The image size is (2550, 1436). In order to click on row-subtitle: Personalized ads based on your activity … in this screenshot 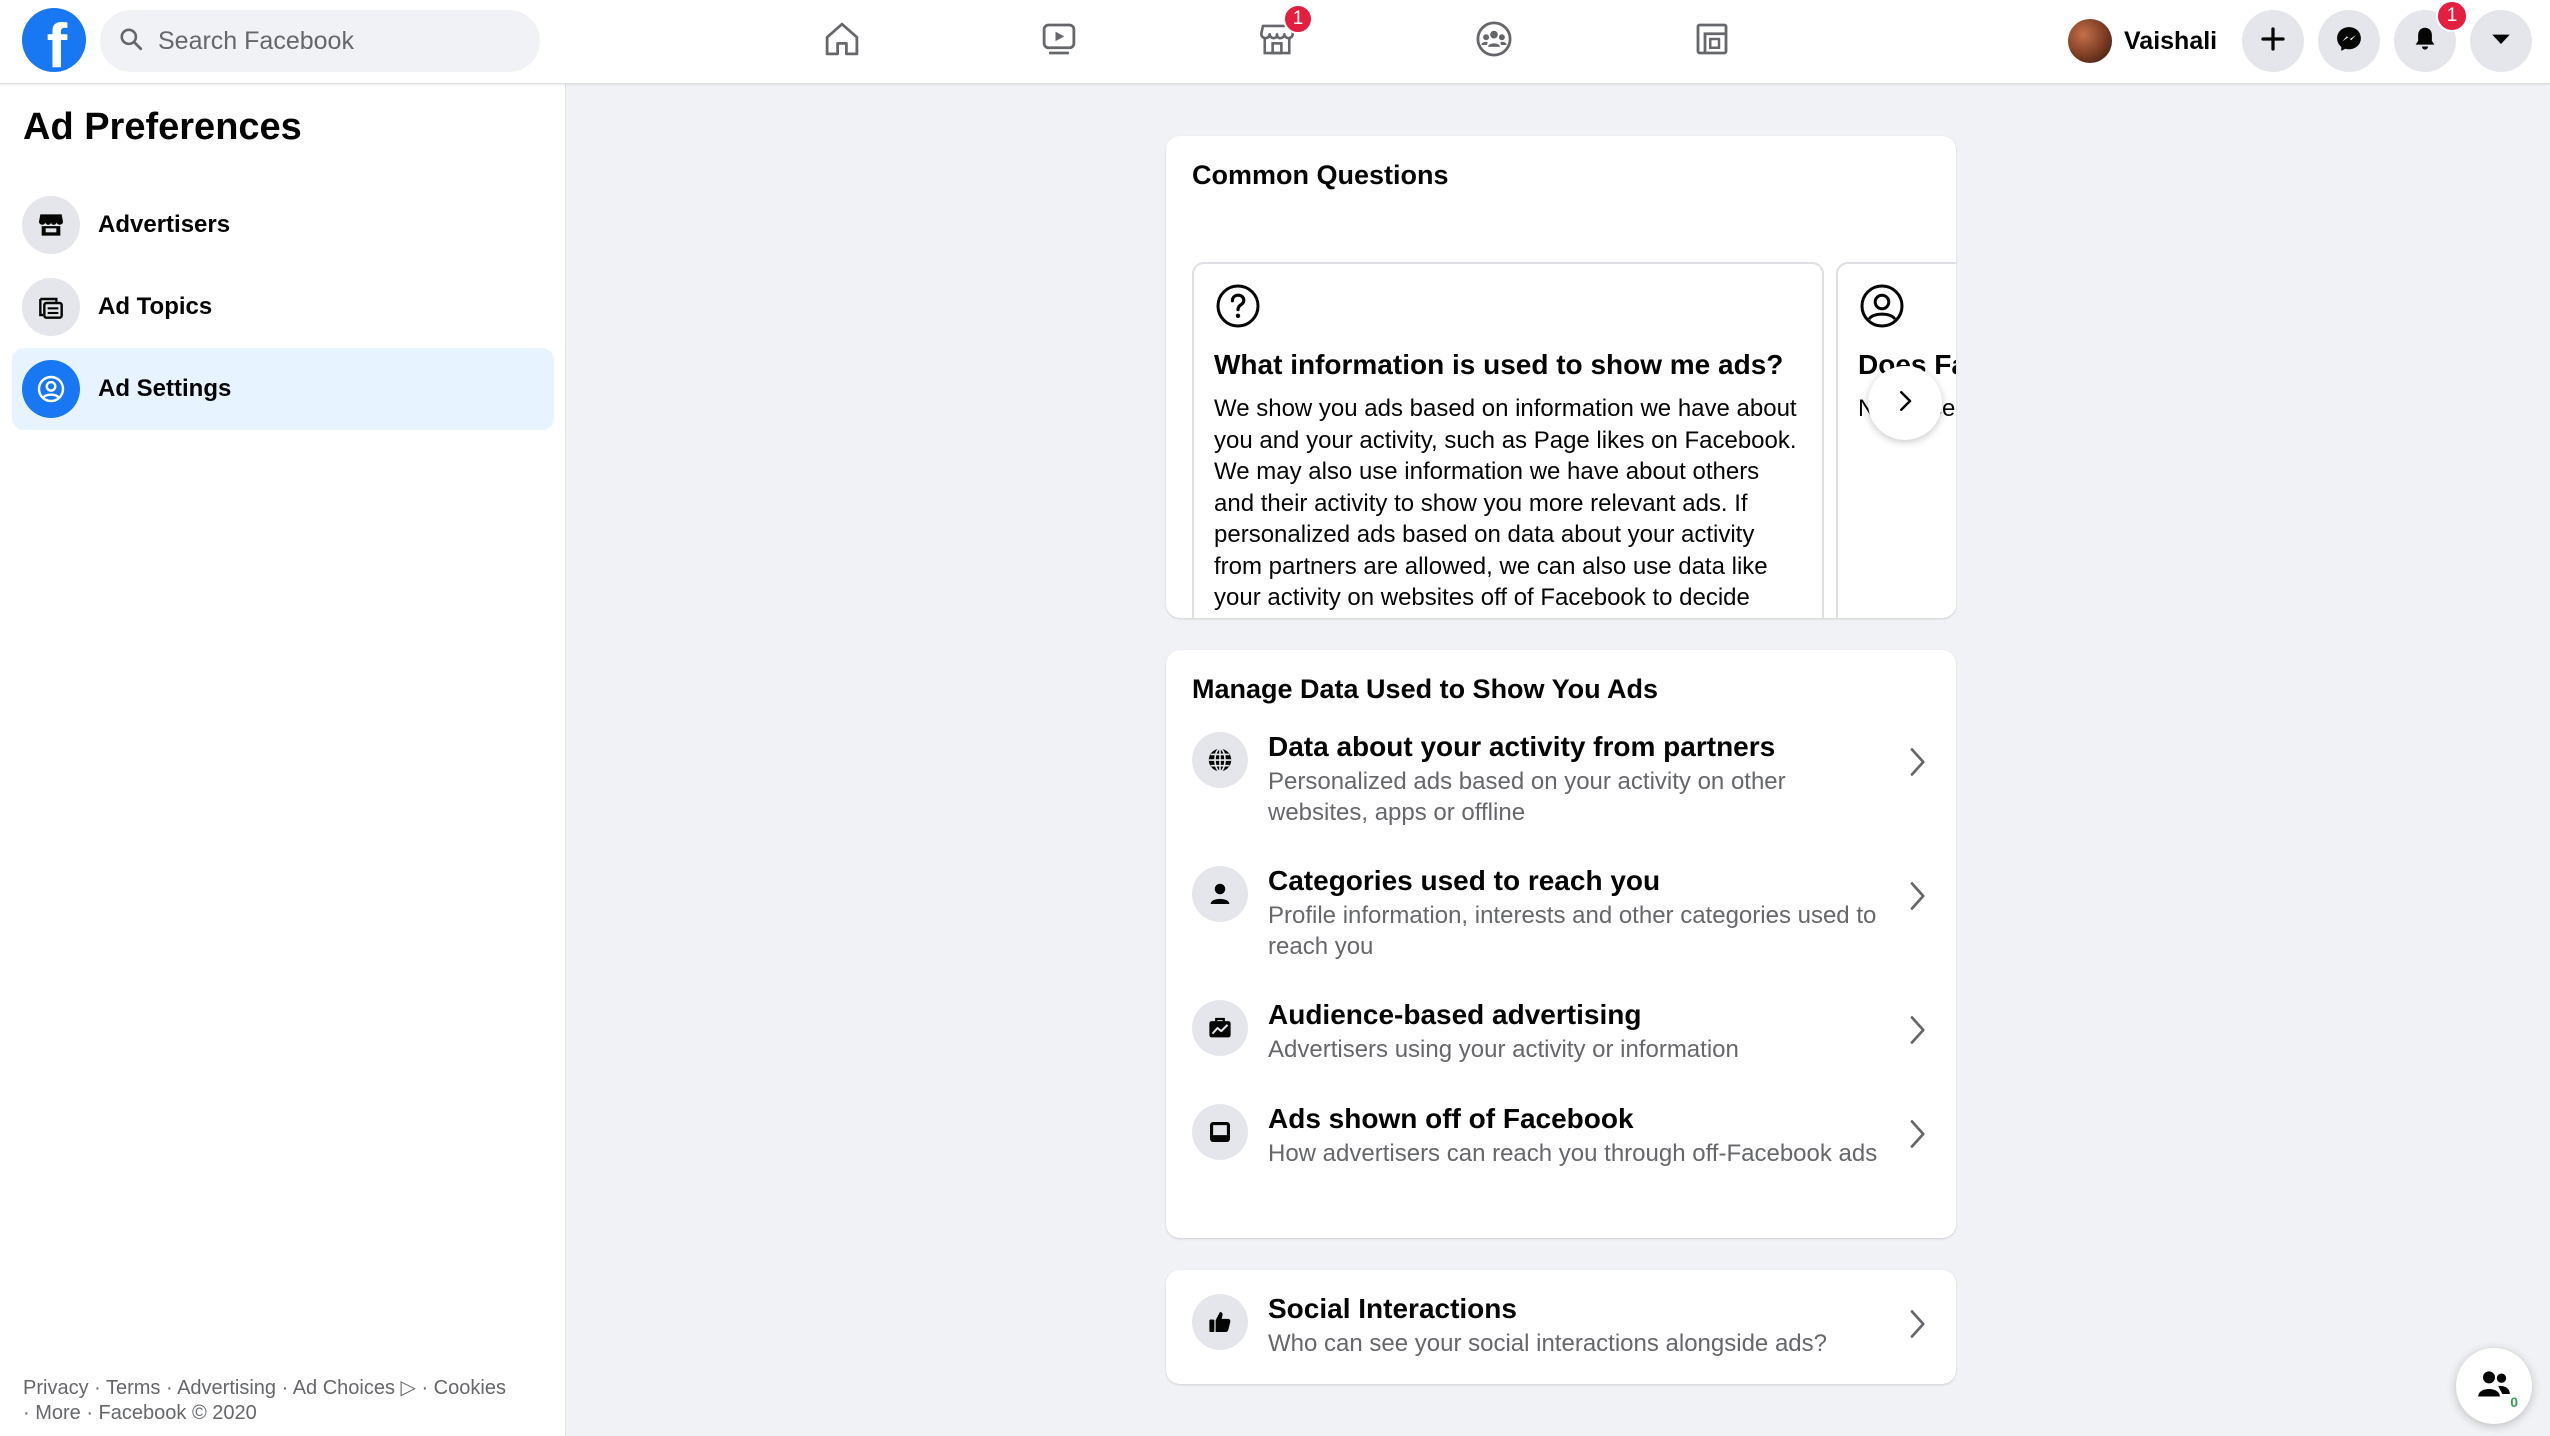, I will do `click(1527, 797)`.